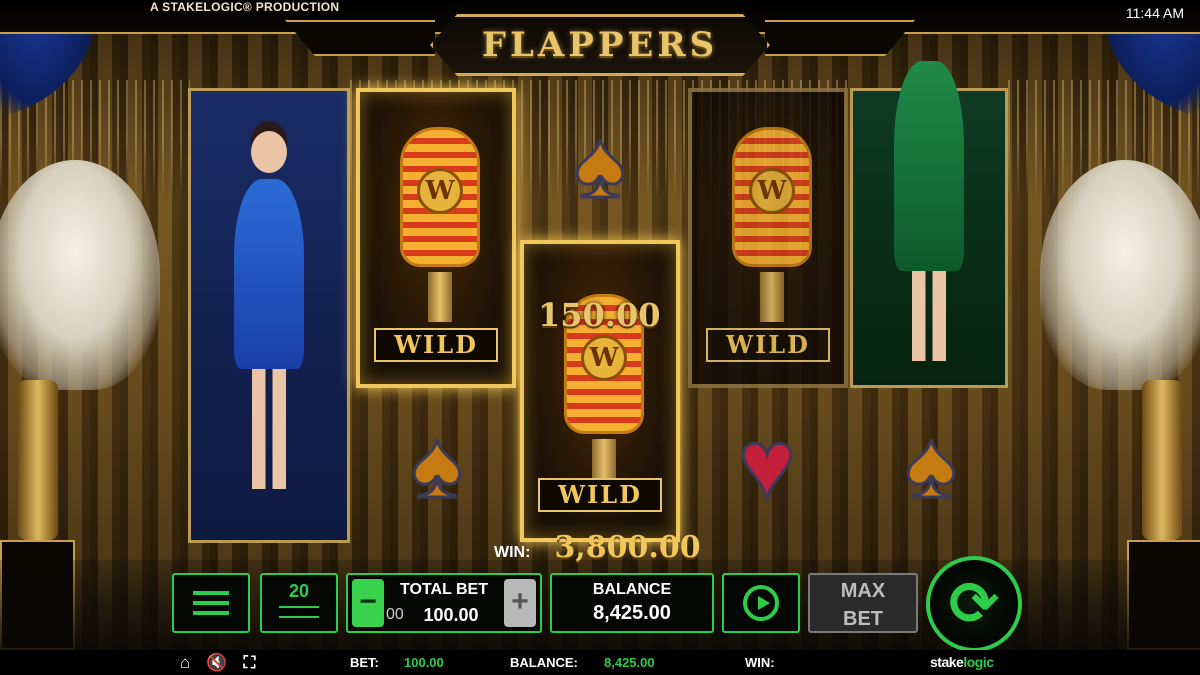 The image size is (1200, 675). What do you see at coordinates (632, 613) in the screenshot?
I see `balance-value: 8,425.00` at bounding box center [632, 613].